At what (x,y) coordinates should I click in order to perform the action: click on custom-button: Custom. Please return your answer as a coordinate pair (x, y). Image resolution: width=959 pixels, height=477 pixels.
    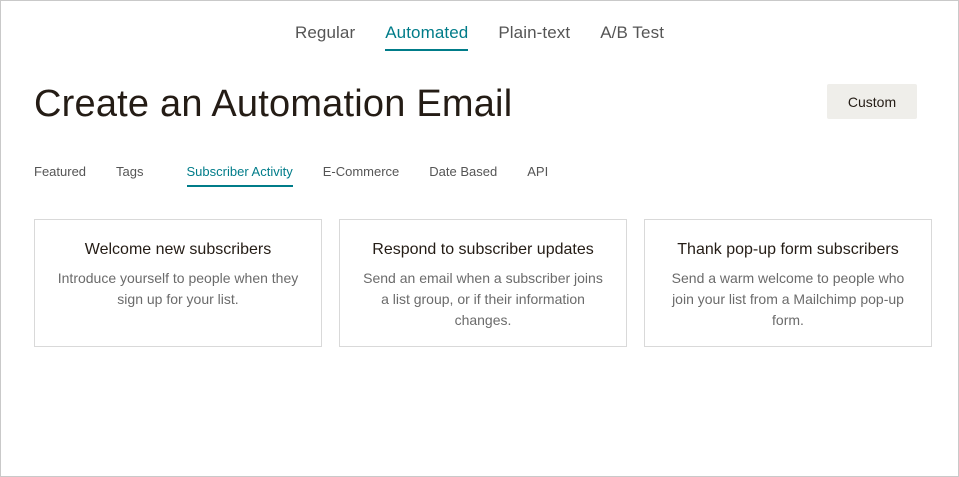
    Looking at the image, I should click on (872, 101).